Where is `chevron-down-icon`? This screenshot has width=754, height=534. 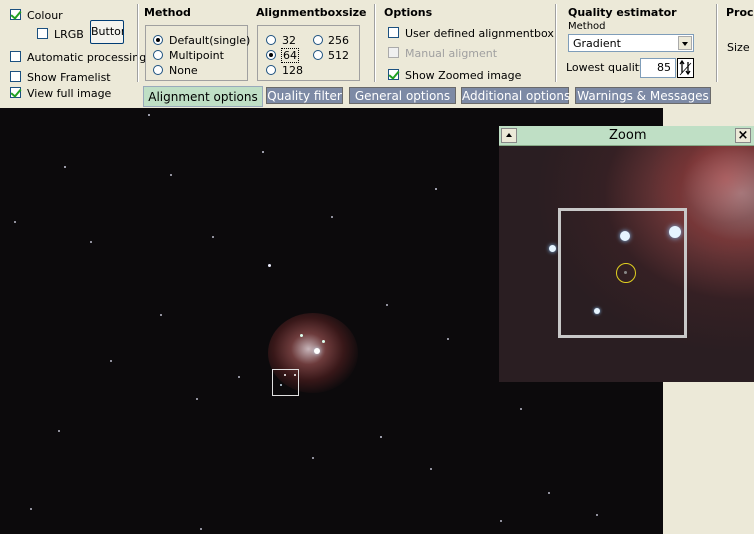
chevron-down-icon is located at coordinates (685, 43).